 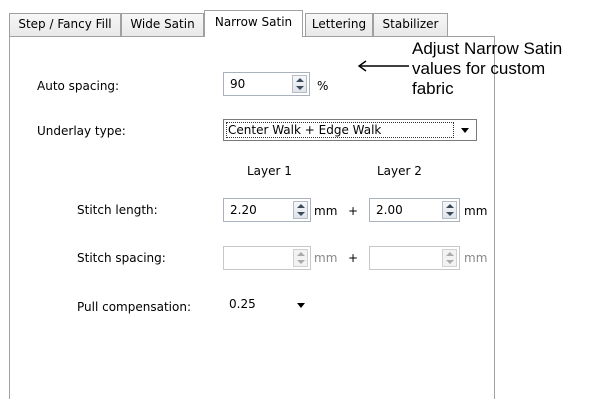 What do you see at coordinates (476, 258) in the screenshot?
I see `stitch-spacing-unit-2: mm` at bounding box center [476, 258].